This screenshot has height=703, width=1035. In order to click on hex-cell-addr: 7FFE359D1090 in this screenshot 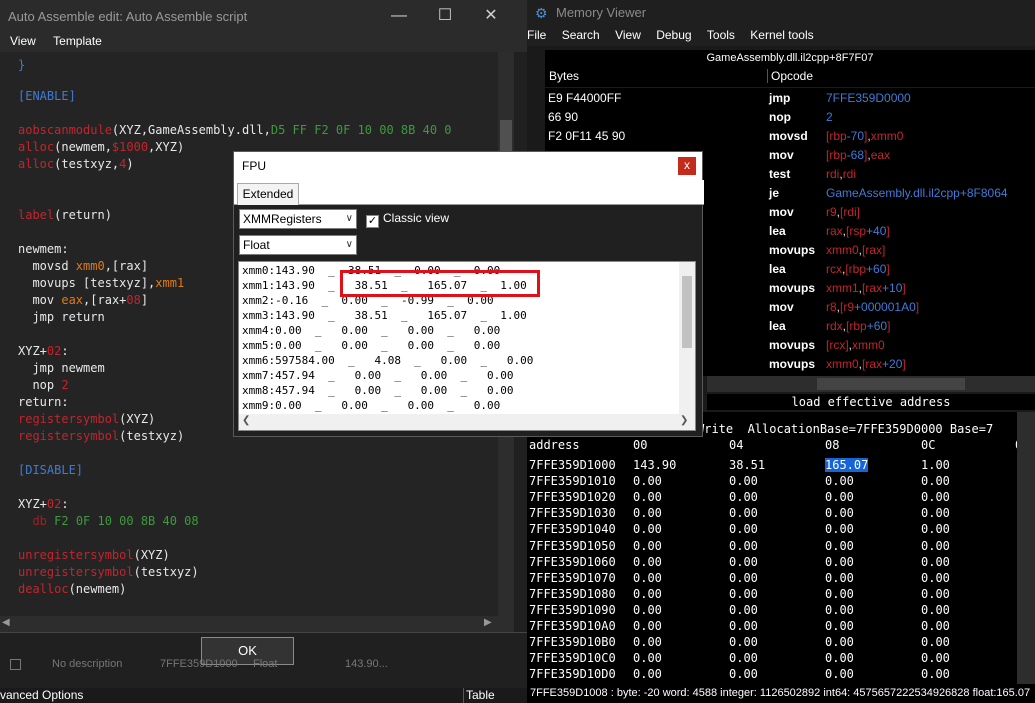, I will do `click(572, 610)`.